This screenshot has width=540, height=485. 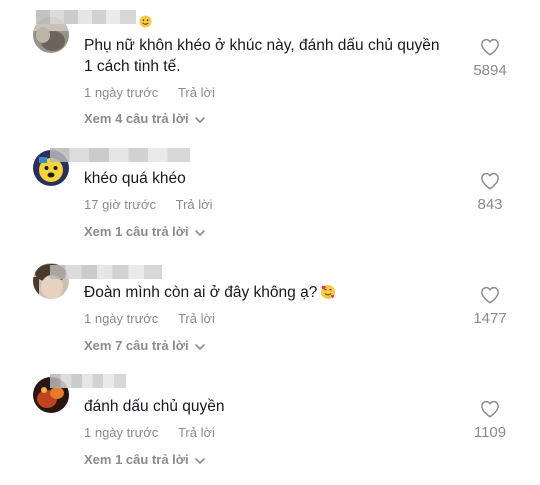 I want to click on view-replies-button: Xem 1 câu trả lời, so click(x=144, y=460).